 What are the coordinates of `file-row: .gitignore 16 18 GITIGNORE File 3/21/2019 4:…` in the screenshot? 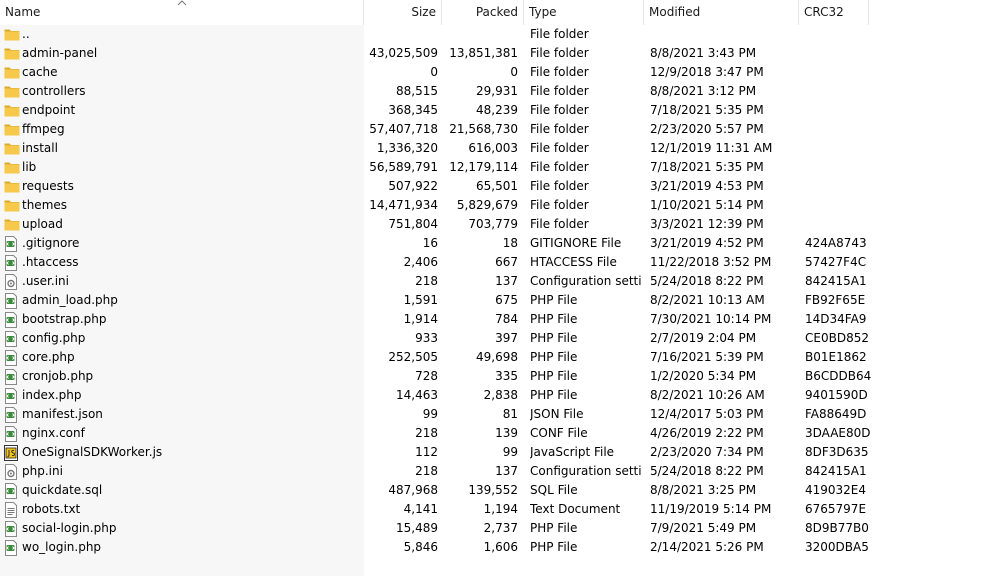 It's located at (502, 243).